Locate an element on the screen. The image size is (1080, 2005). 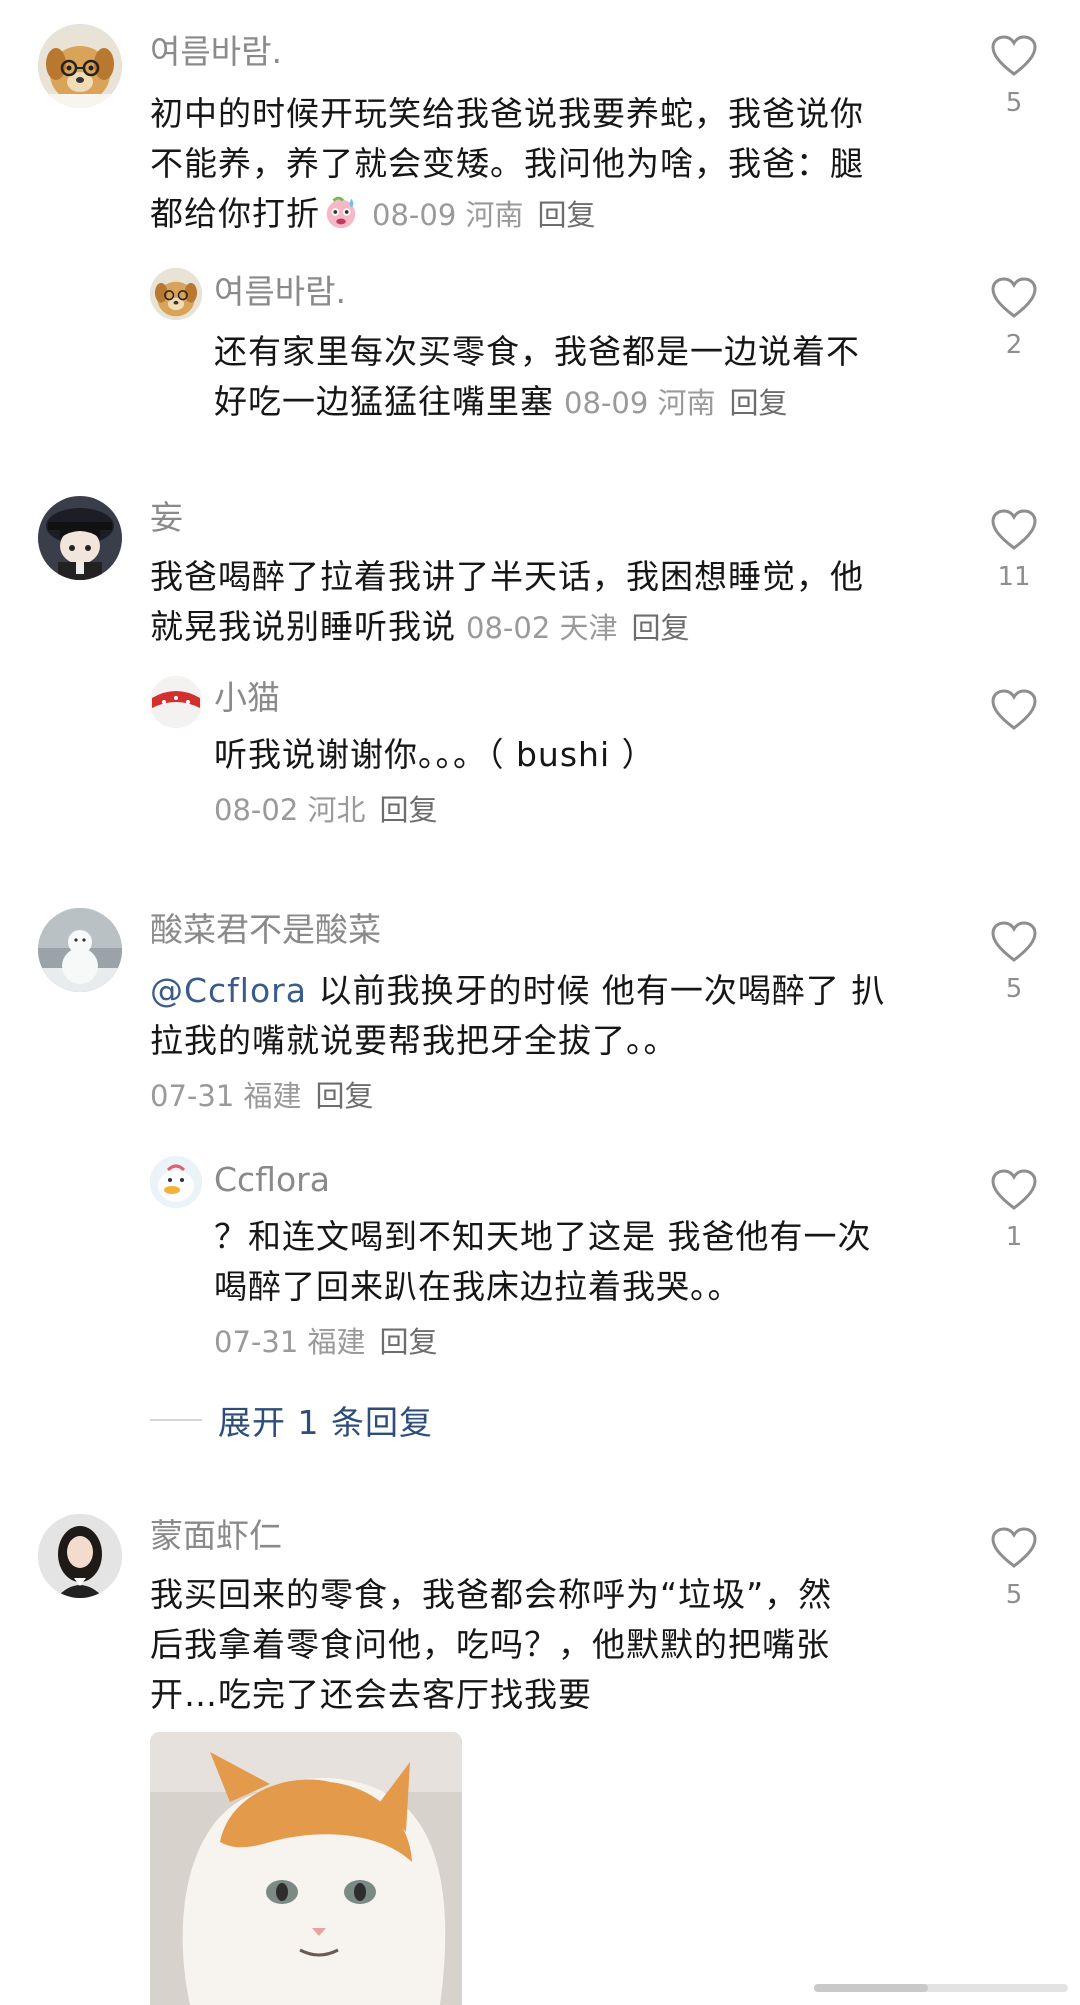
scroll-indicator-thumb is located at coordinates (871, 1988).